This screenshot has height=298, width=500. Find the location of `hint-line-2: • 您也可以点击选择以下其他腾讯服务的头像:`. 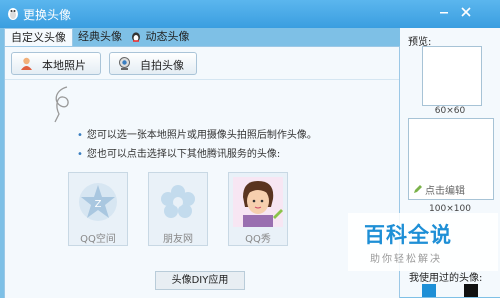

hint-line-2: • 您也可以点击选择以下其他腾讯服务的头像: is located at coordinates (178, 152).